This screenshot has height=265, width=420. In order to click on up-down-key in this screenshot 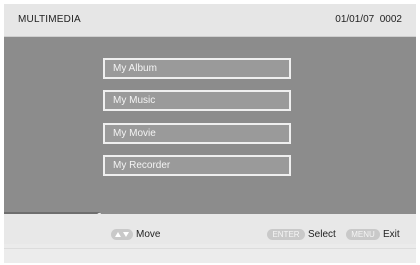, I will do `click(122, 234)`.